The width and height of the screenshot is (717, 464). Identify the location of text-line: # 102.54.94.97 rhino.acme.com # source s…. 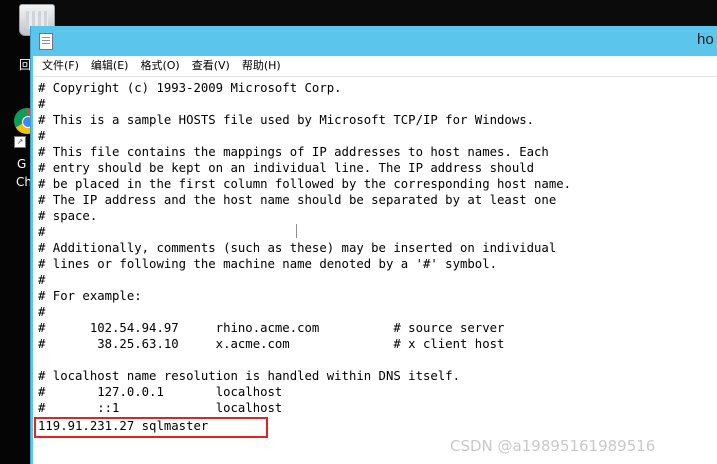
(271, 328).